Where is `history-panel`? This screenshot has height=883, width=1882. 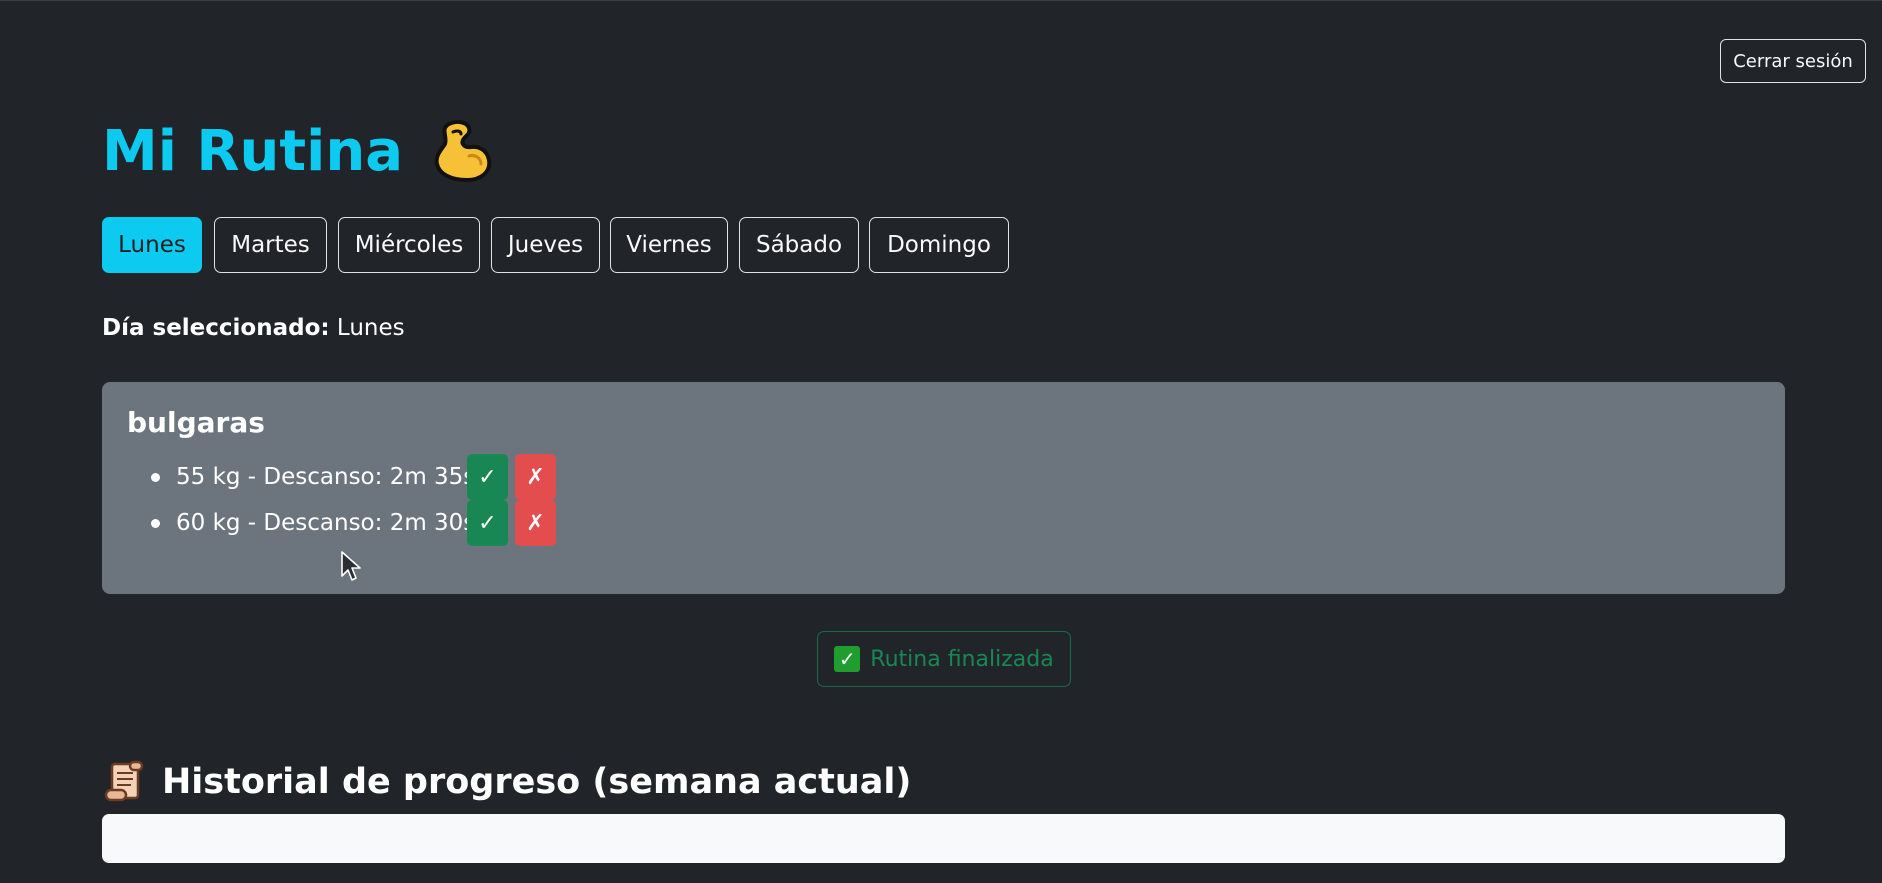
history-panel is located at coordinates (943, 838).